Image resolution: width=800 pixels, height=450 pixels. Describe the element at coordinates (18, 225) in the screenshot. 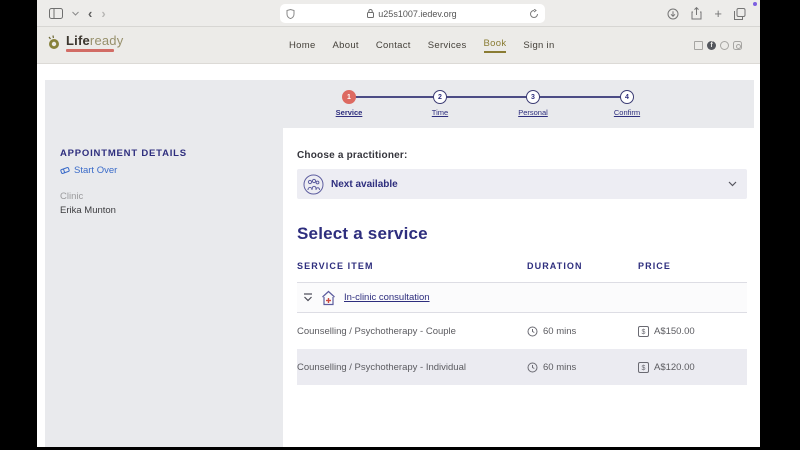

I see `letterbox-left` at that location.